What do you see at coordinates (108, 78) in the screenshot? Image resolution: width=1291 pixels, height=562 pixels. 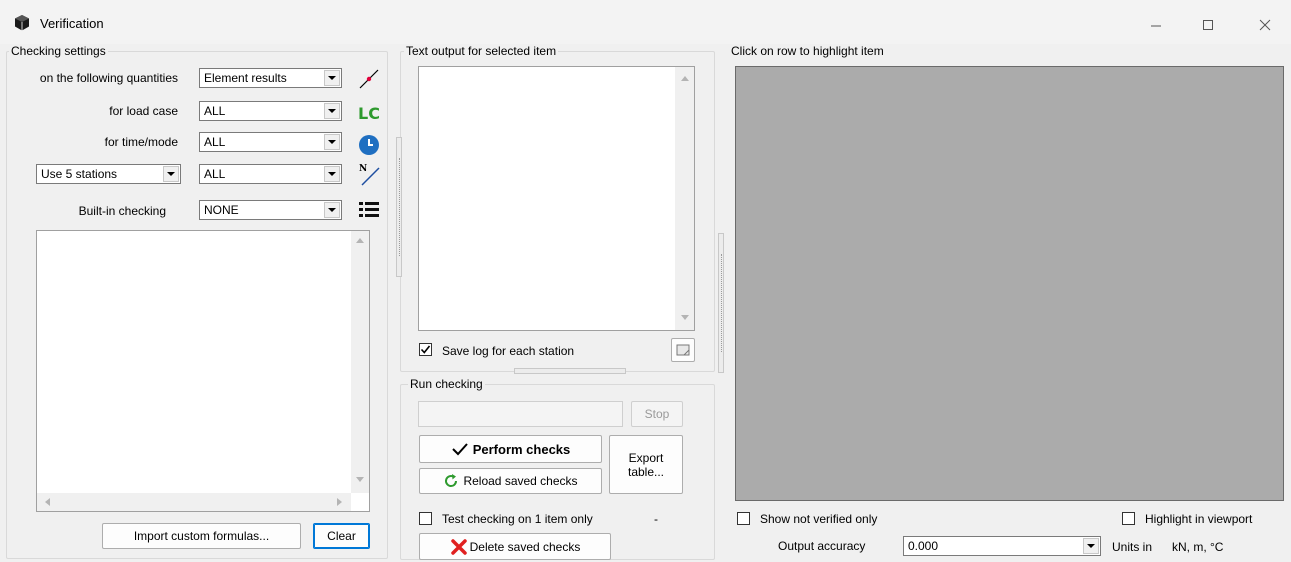 I see `quantities-label: on the following quantities` at bounding box center [108, 78].